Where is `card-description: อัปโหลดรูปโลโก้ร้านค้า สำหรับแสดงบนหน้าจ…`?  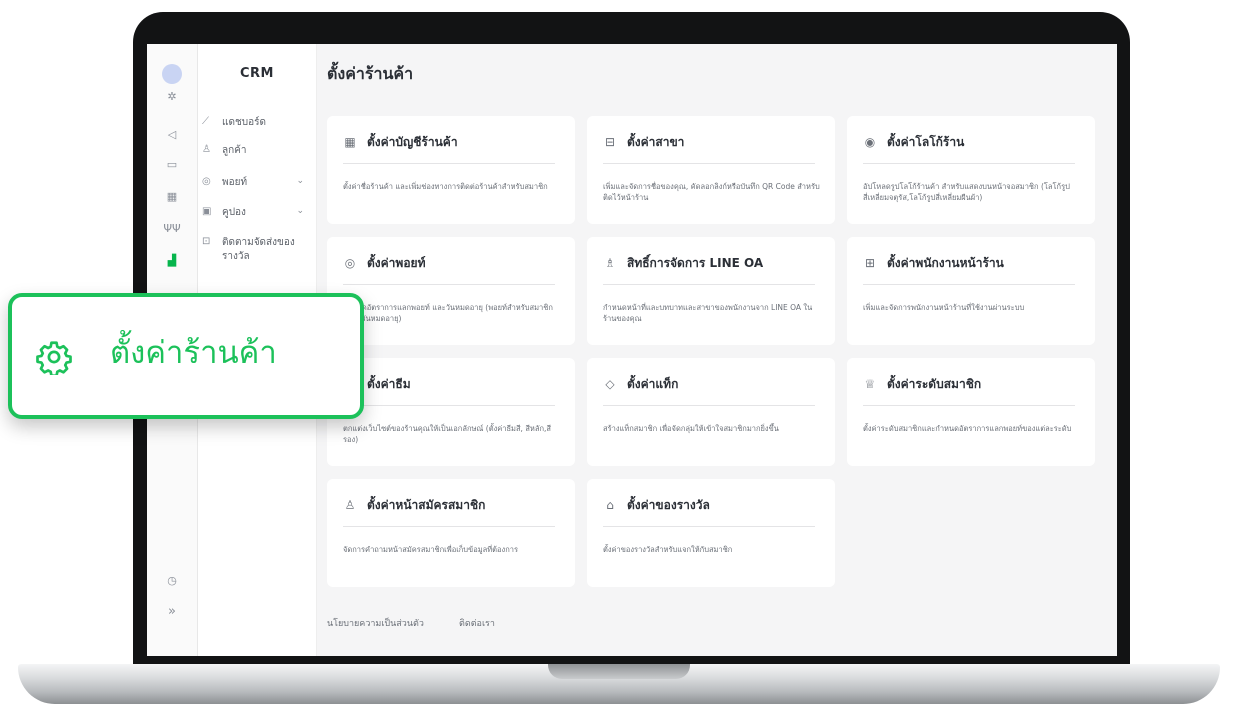 card-description: อัปโหลดรูปโลโก้ร้านค้า สำหรับแสดงบนหน้าจ… is located at coordinates (966, 192).